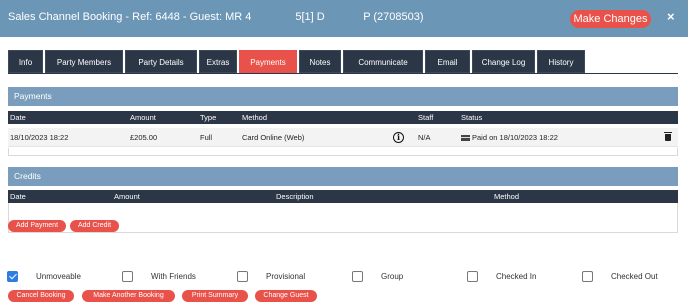 This screenshot has width=688, height=304. I want to click on tab-extras: Extras, so click(218, 61).